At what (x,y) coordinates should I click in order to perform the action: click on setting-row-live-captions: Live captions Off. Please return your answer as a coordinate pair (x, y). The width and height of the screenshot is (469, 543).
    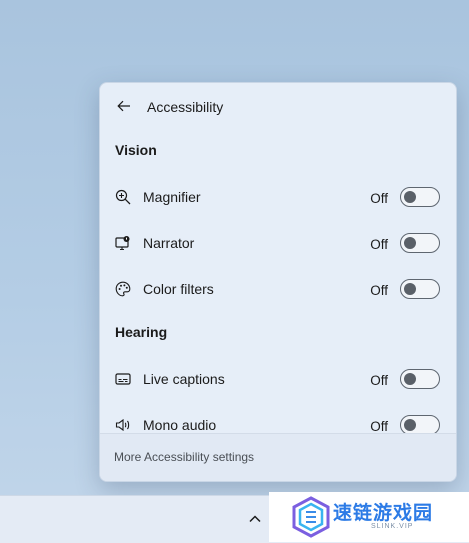
    Looking at the image, I should click on (278, 379).